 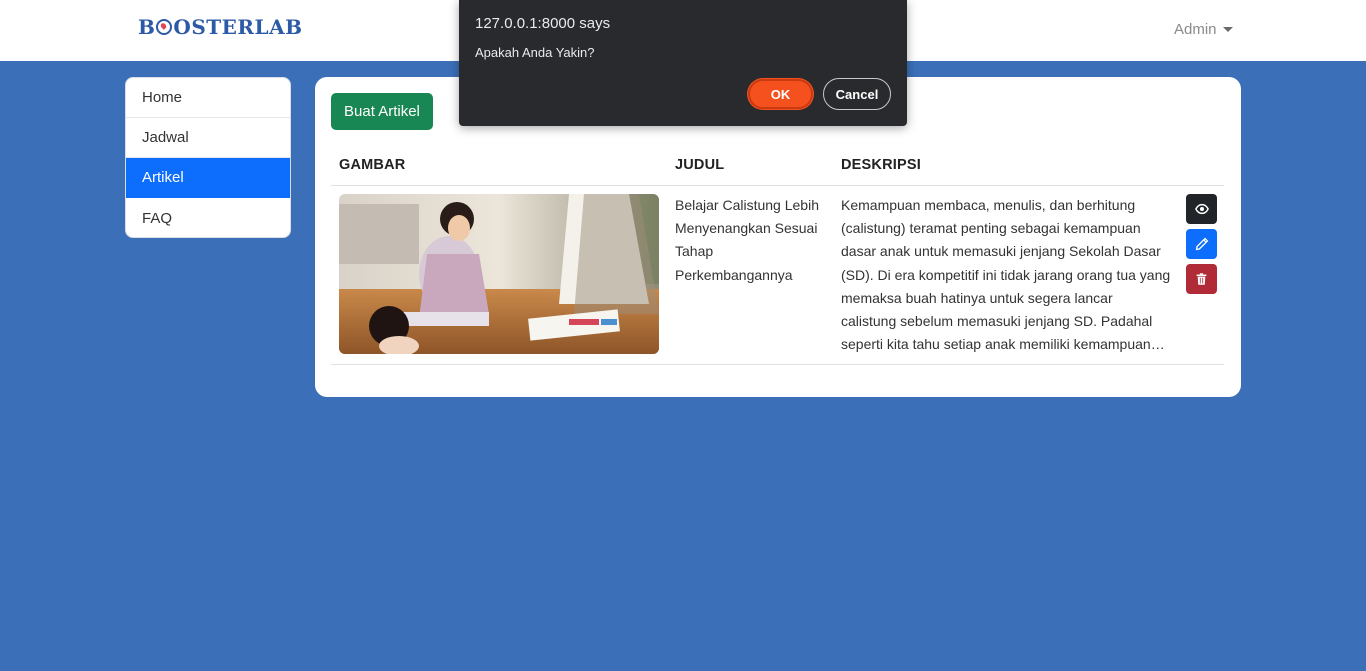 I want to click on pencil-icon, so click(x=1201, y=244).